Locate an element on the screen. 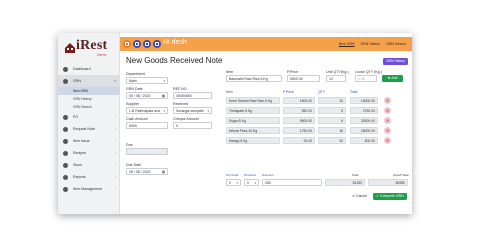 This screenshot has width=480, height=240. recipes-icon is located at coordinates (65, 153).